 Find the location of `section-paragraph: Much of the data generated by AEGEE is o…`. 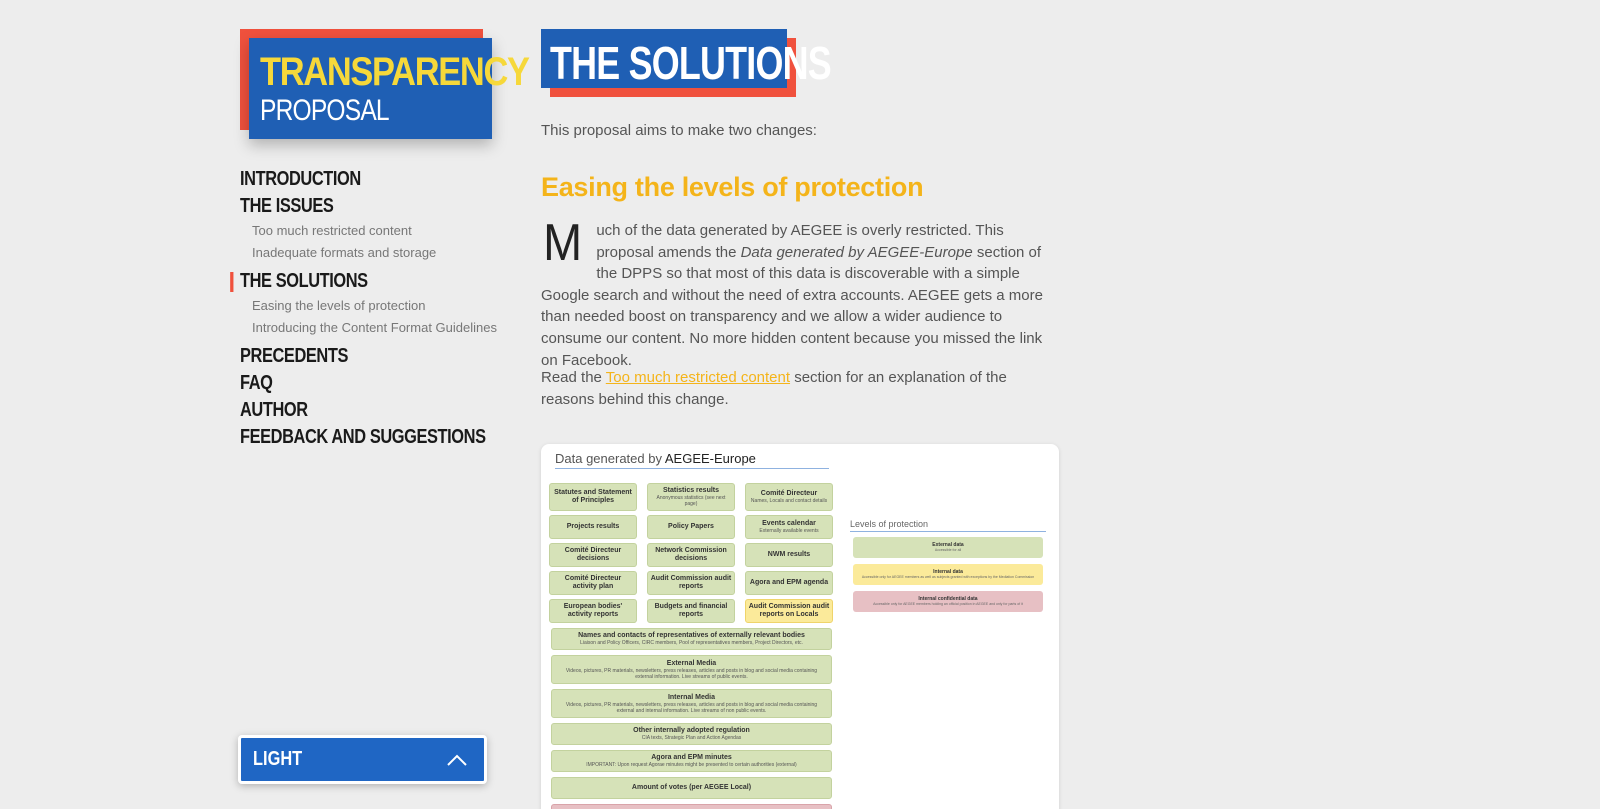

section-paragraph: Much of the data generated by AEGEE is o… is located at coordinates (801, 292).